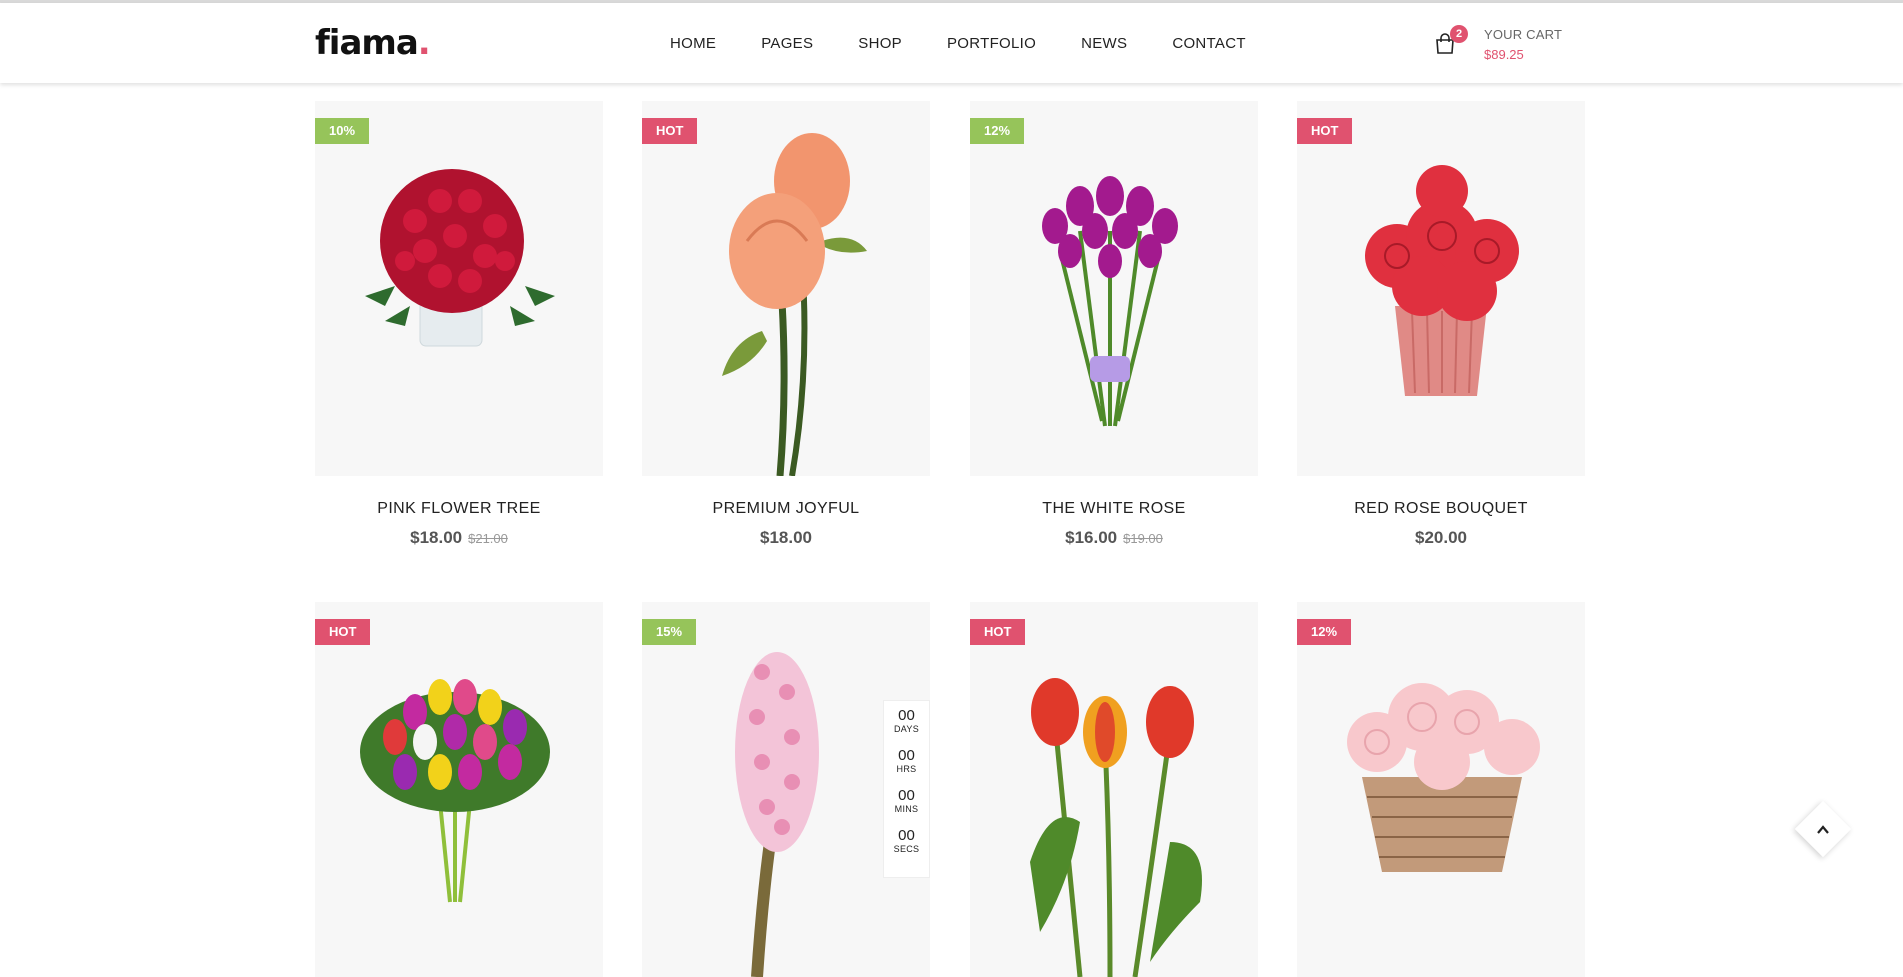 The height and width of the screenshot is (977, 1903). What do you see at coordinates (906, 720) in the screenshot?
I see `countdown-days: 00 DAYS` at bounding box center [906, 720].